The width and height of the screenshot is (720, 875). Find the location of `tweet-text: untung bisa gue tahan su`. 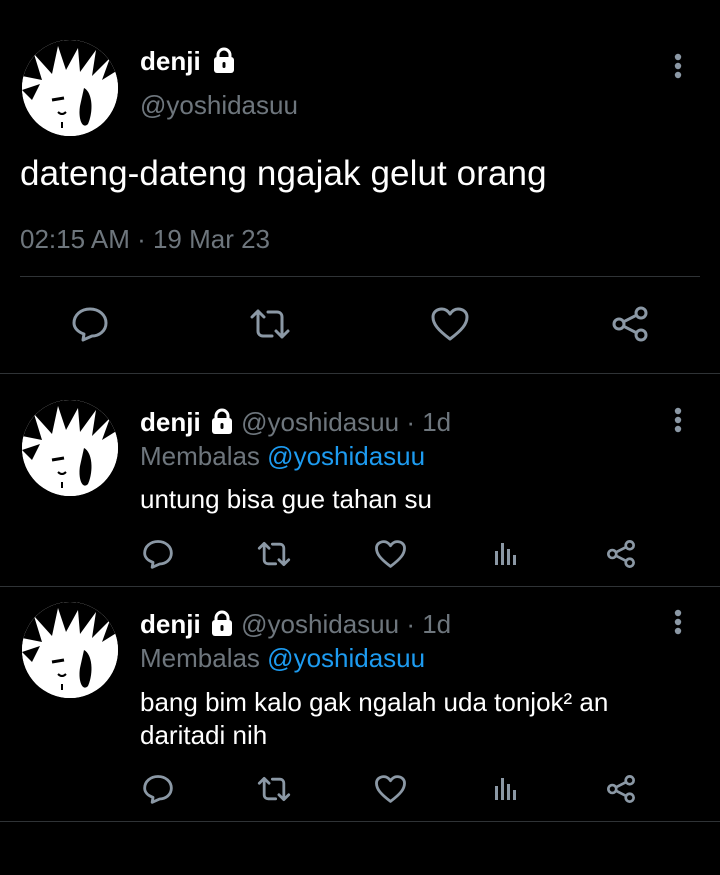

tweet-text: untung bisa gue tahan su is located at coordinates (286, 499).